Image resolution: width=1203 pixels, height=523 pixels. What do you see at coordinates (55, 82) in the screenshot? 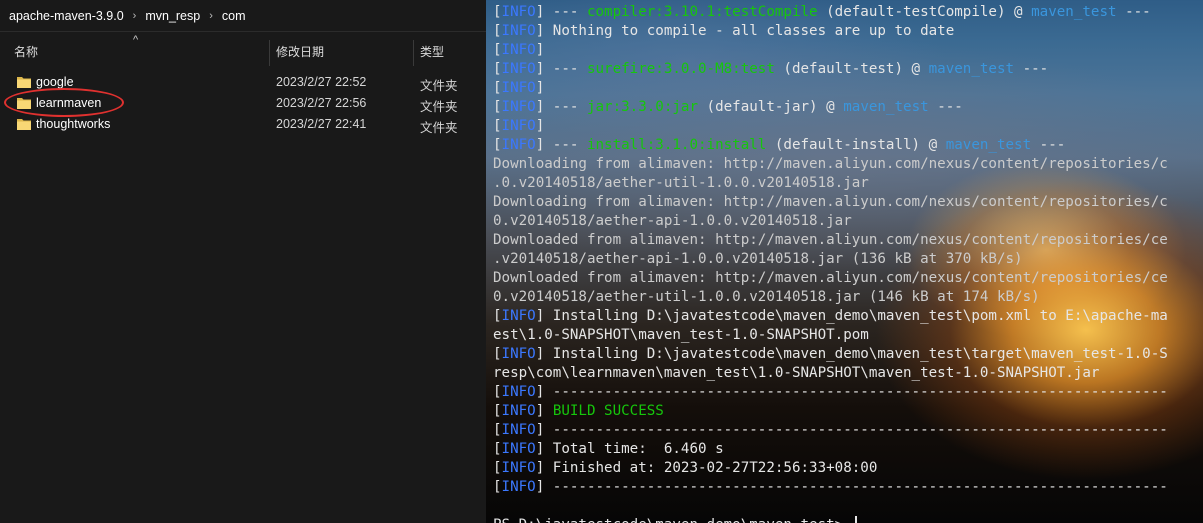
I see `file-name: google` at bounding box center [55, 82].